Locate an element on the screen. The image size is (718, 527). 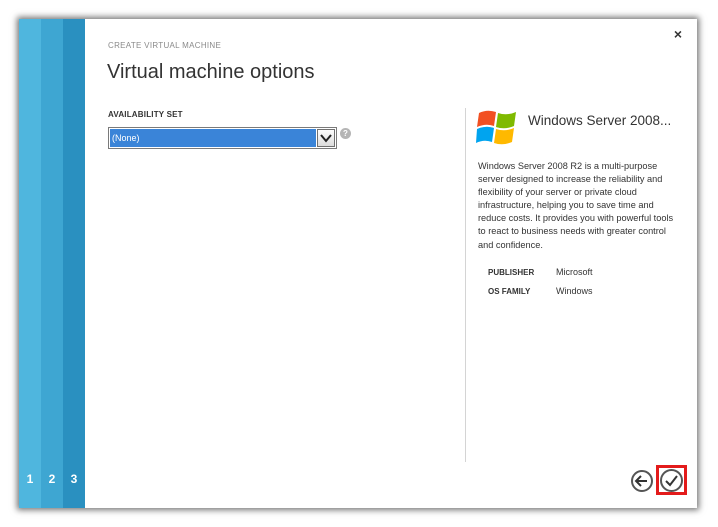
availability-set-label: AVAILABILITY SET is located at coordinates (145, 114).